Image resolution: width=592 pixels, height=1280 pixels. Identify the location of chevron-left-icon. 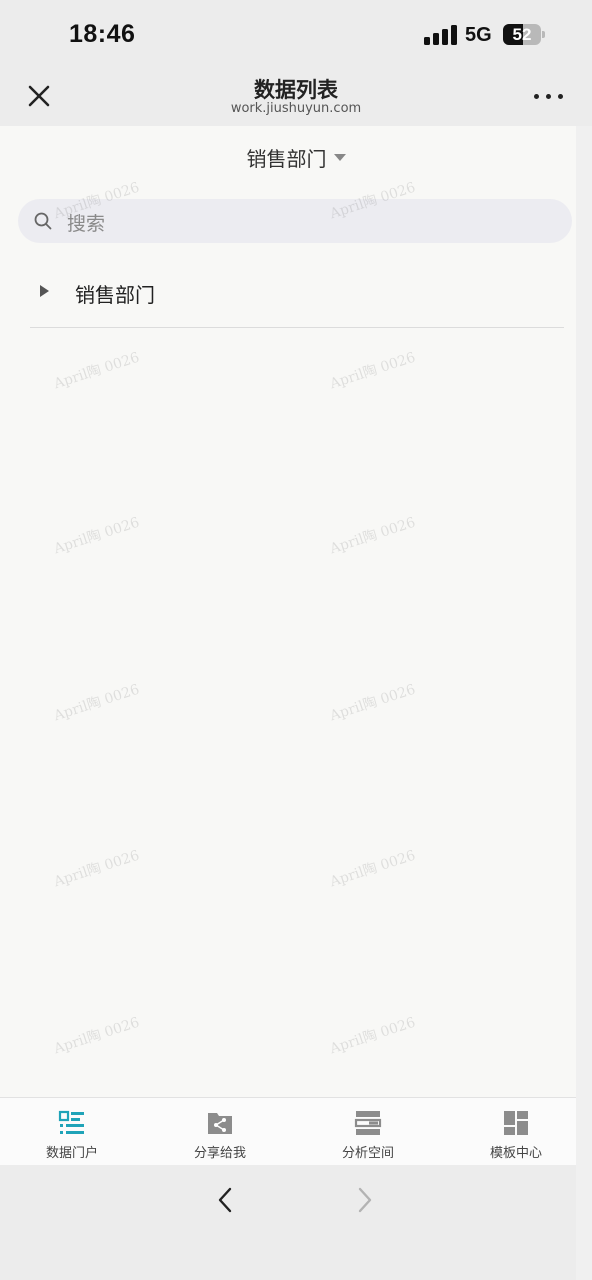
(225, 1200).